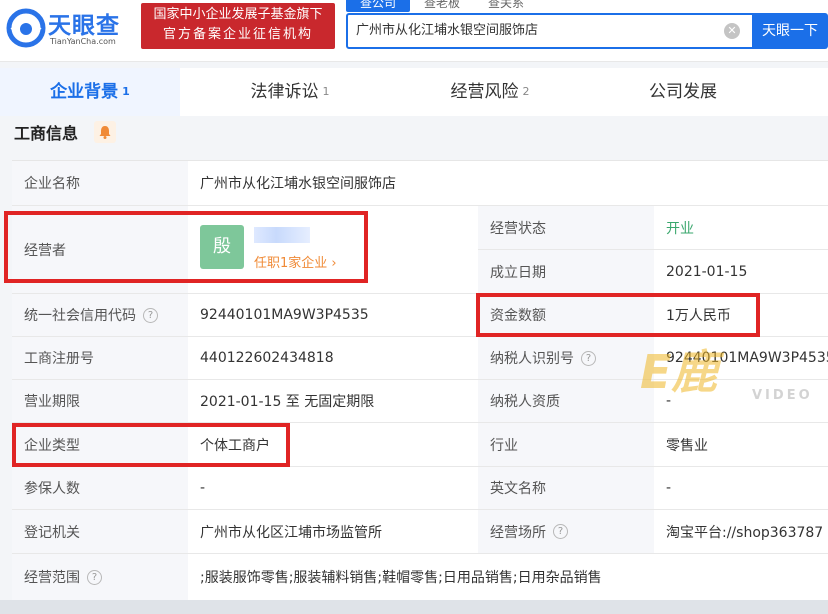  I want to click on search-type-tabs: 查公司 查老板 查关系, so click(442, 6).